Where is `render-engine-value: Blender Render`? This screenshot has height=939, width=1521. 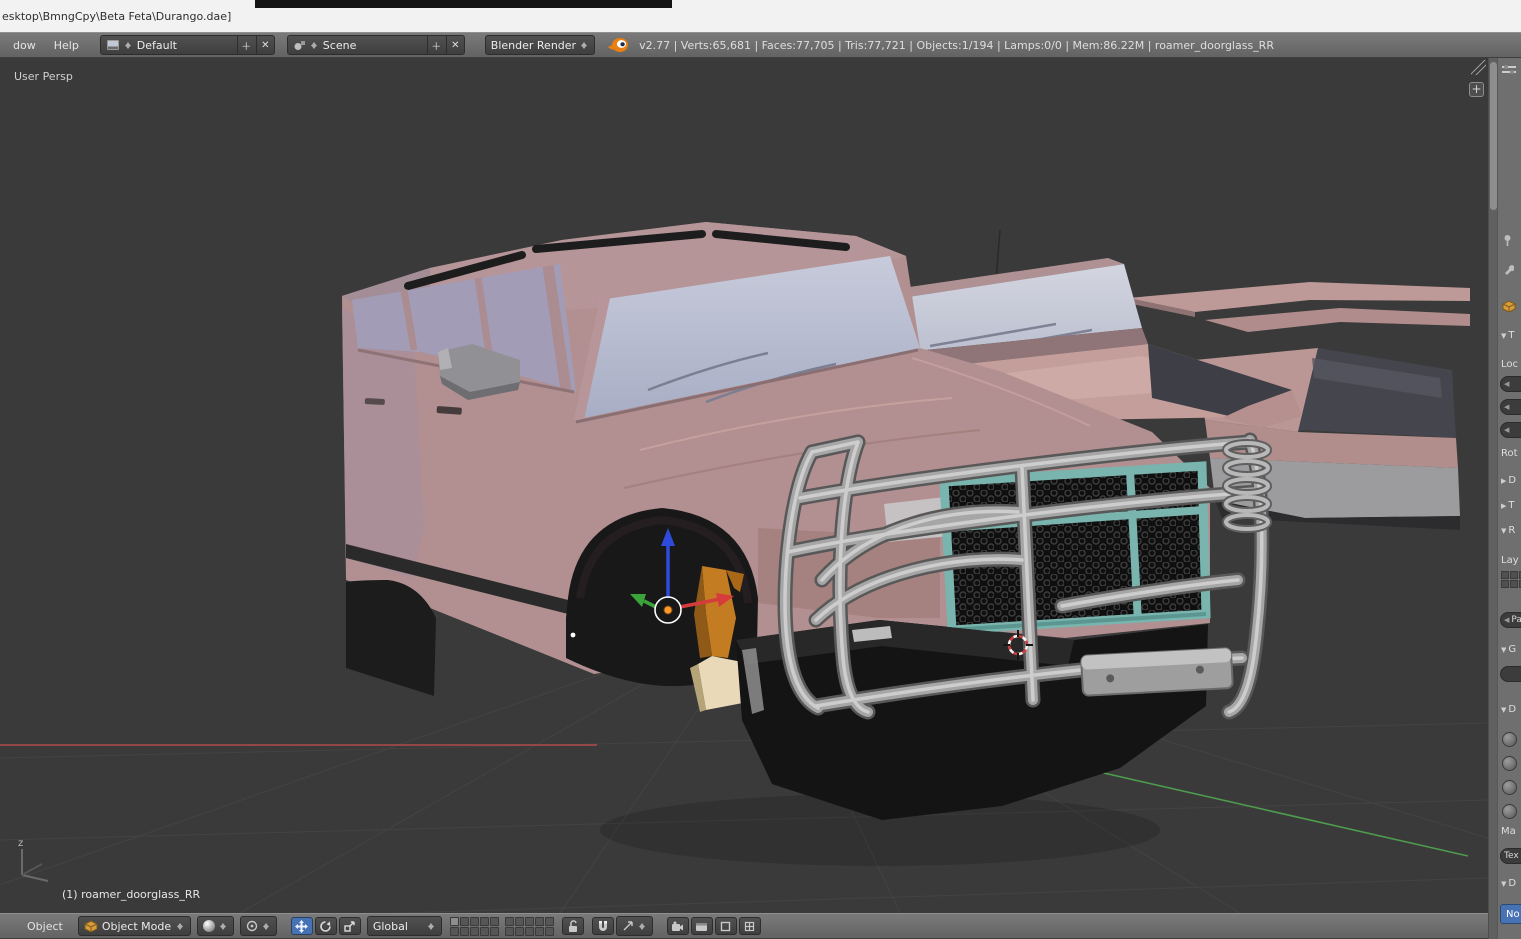
render-engine-value: Blender Render is located at coordinates (533, 45).